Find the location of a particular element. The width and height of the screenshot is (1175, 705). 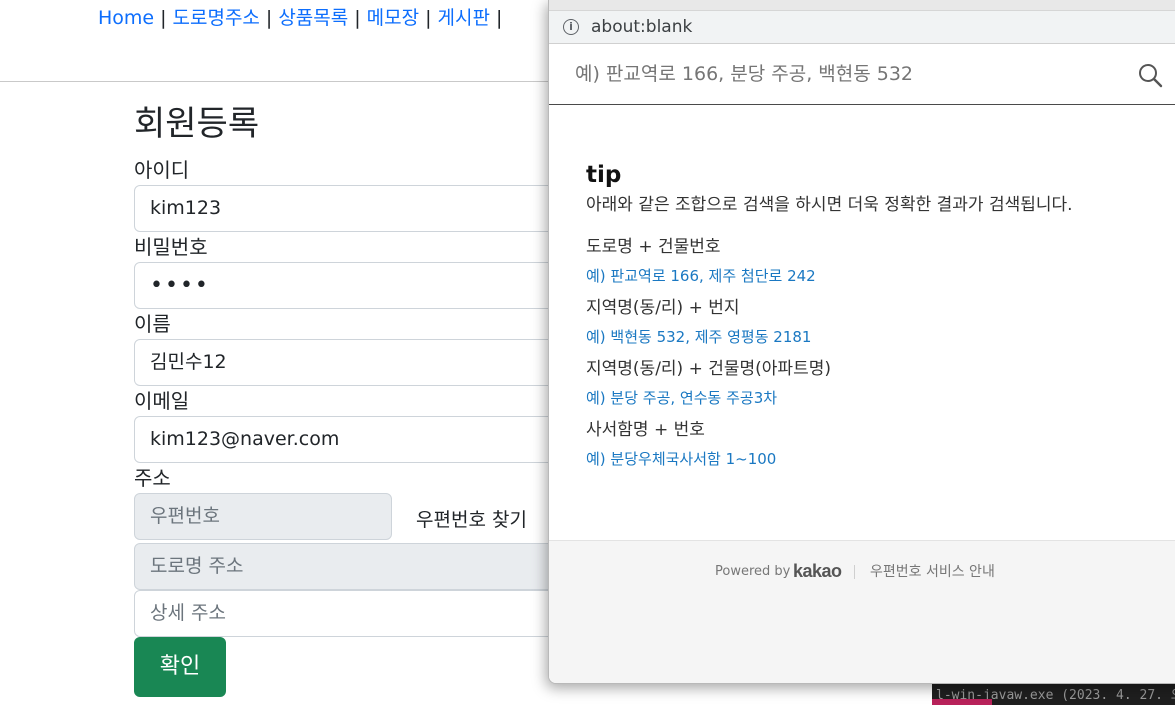

tip-label: 사서함명 + 번호 is located at coordinates (645, 430).